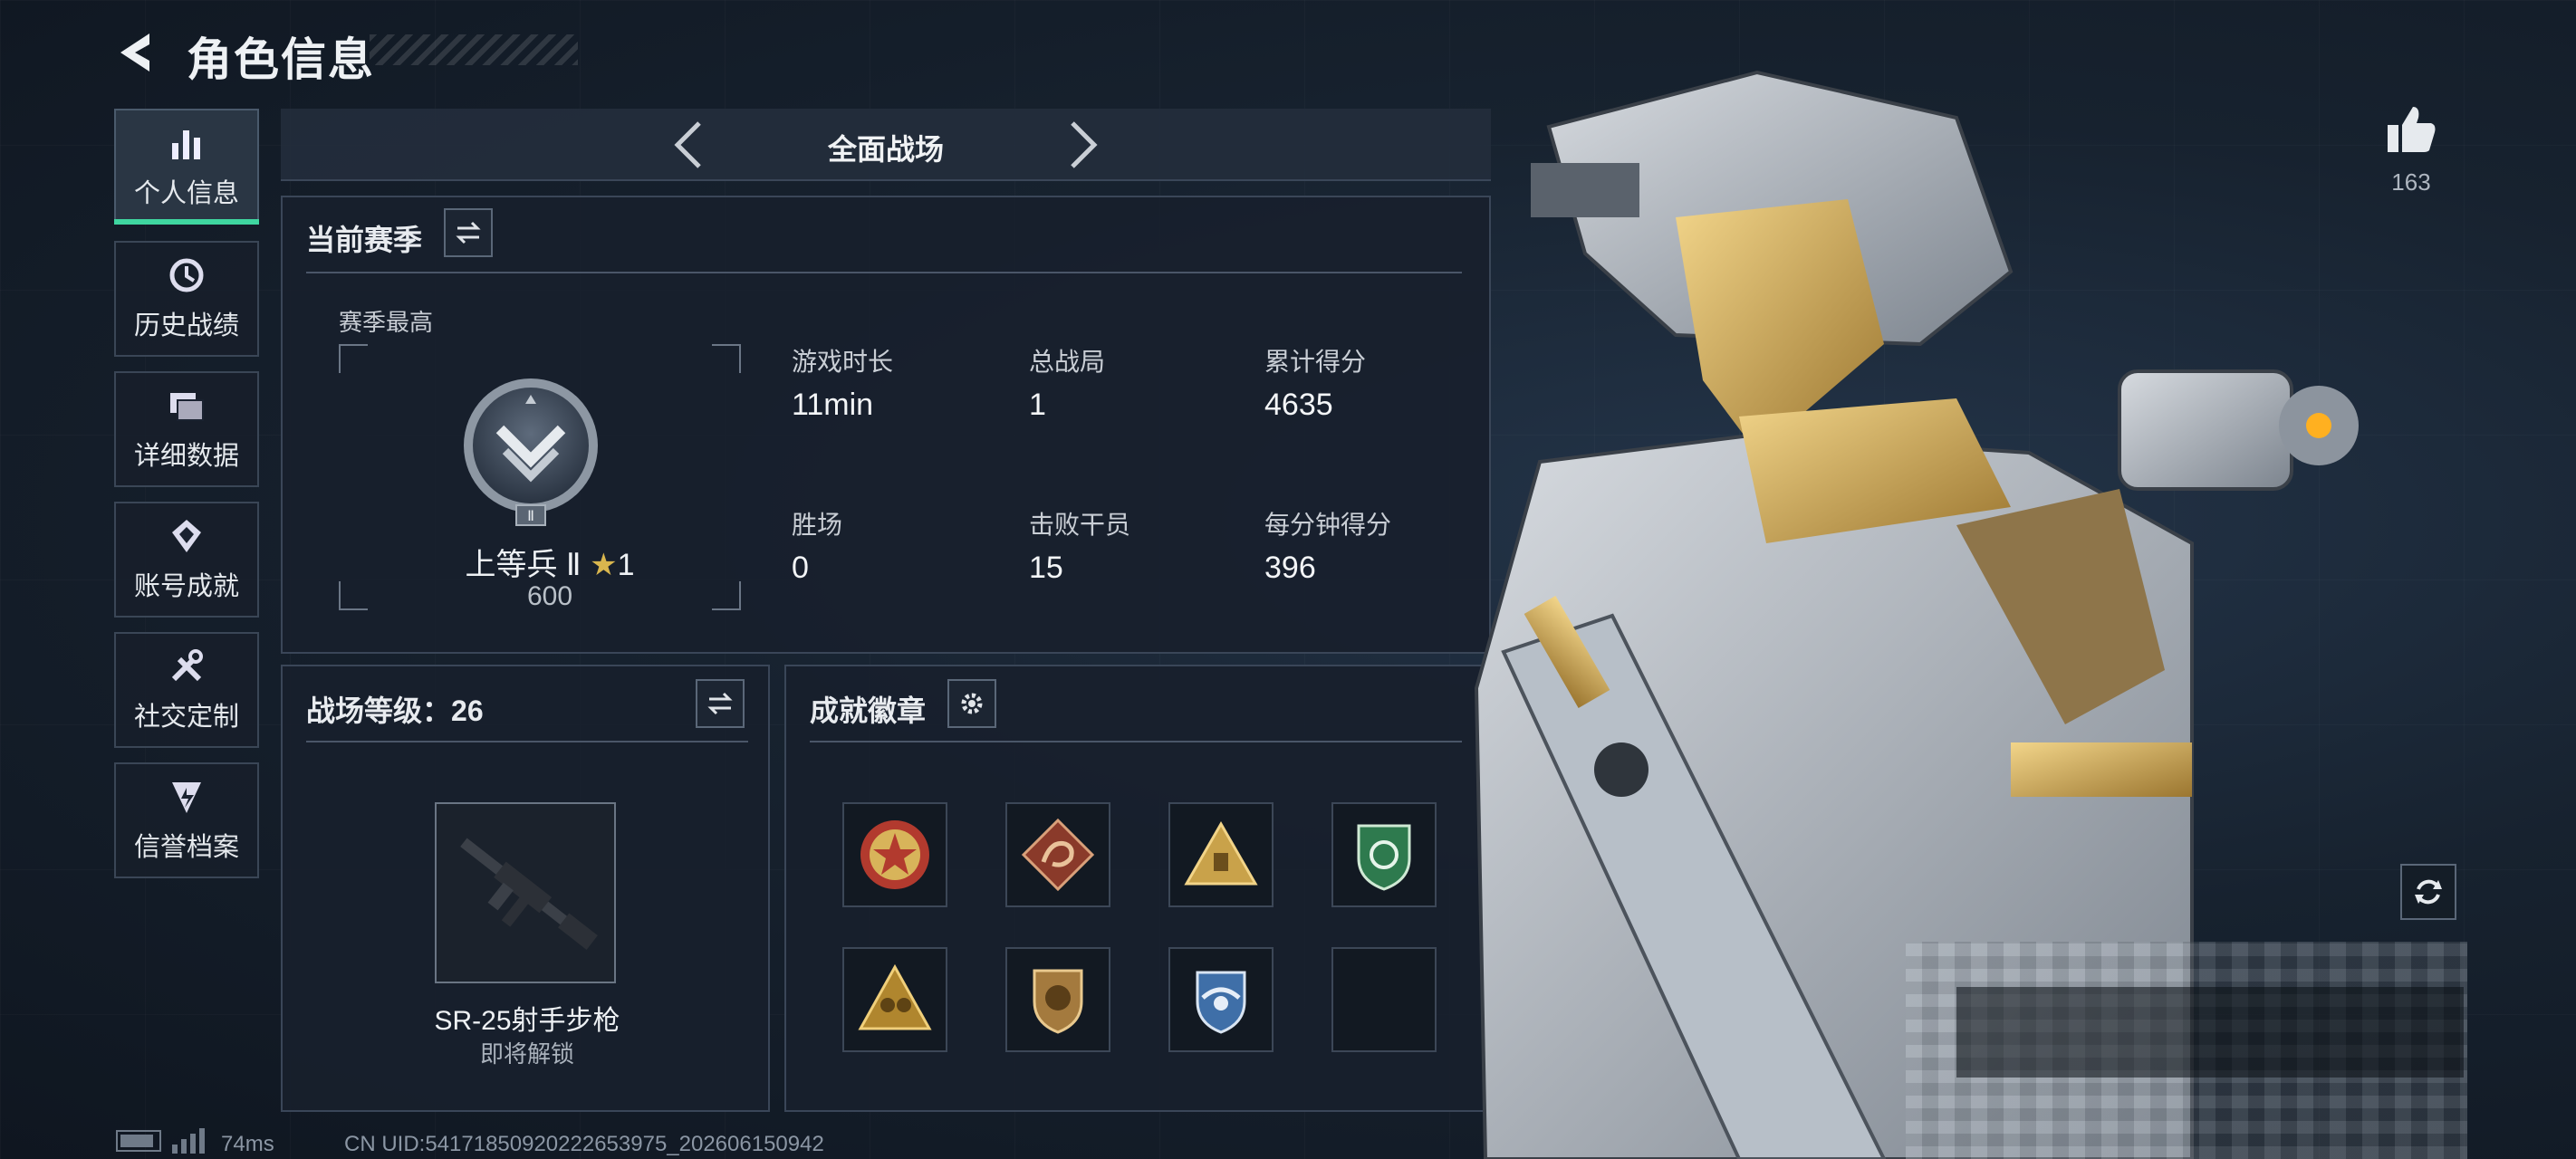  I want to click on rotate-view-button, so click(2428, 892).